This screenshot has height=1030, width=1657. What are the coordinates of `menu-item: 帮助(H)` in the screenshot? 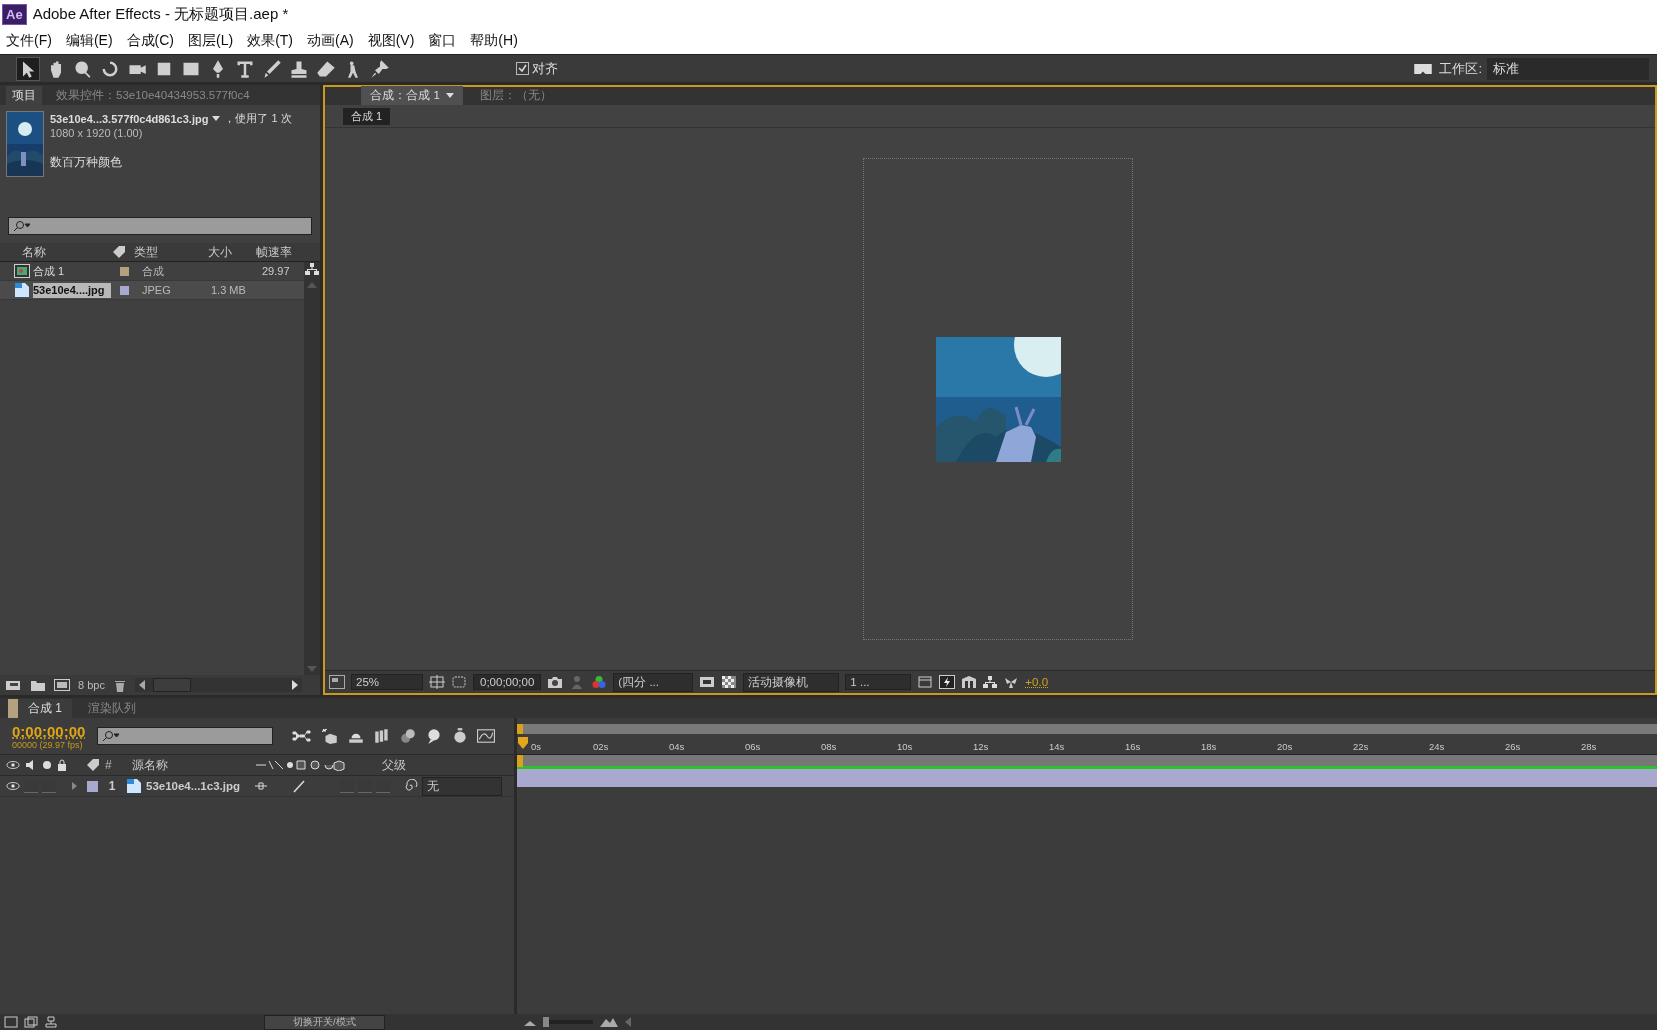 It's located at (494, 41).